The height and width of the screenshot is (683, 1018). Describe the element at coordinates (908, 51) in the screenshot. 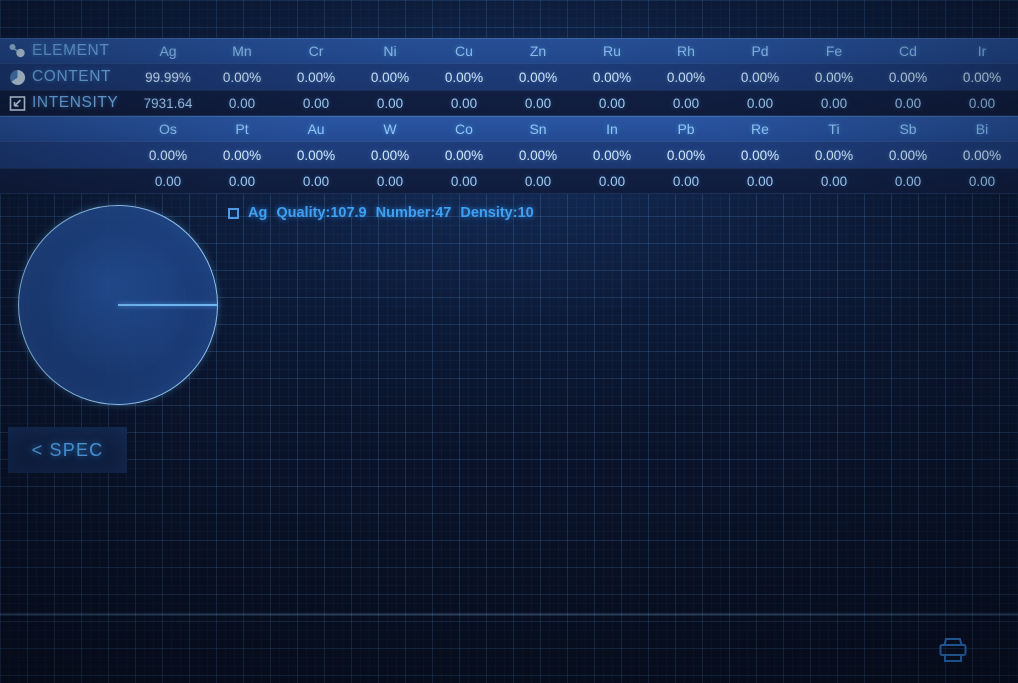

I see `table-cell: Cd` at that location.